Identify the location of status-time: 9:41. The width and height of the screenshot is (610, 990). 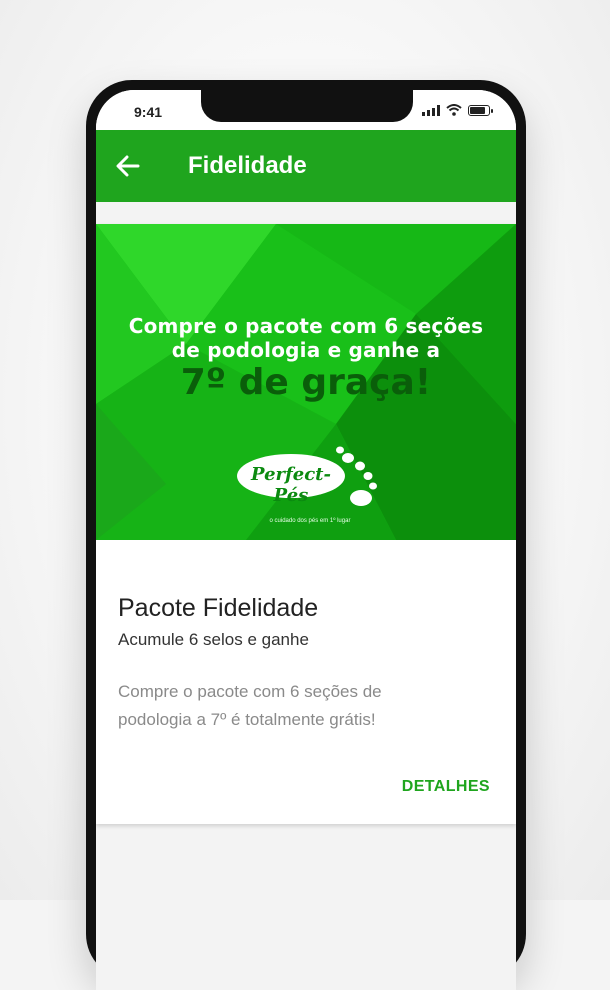
(148, 112).